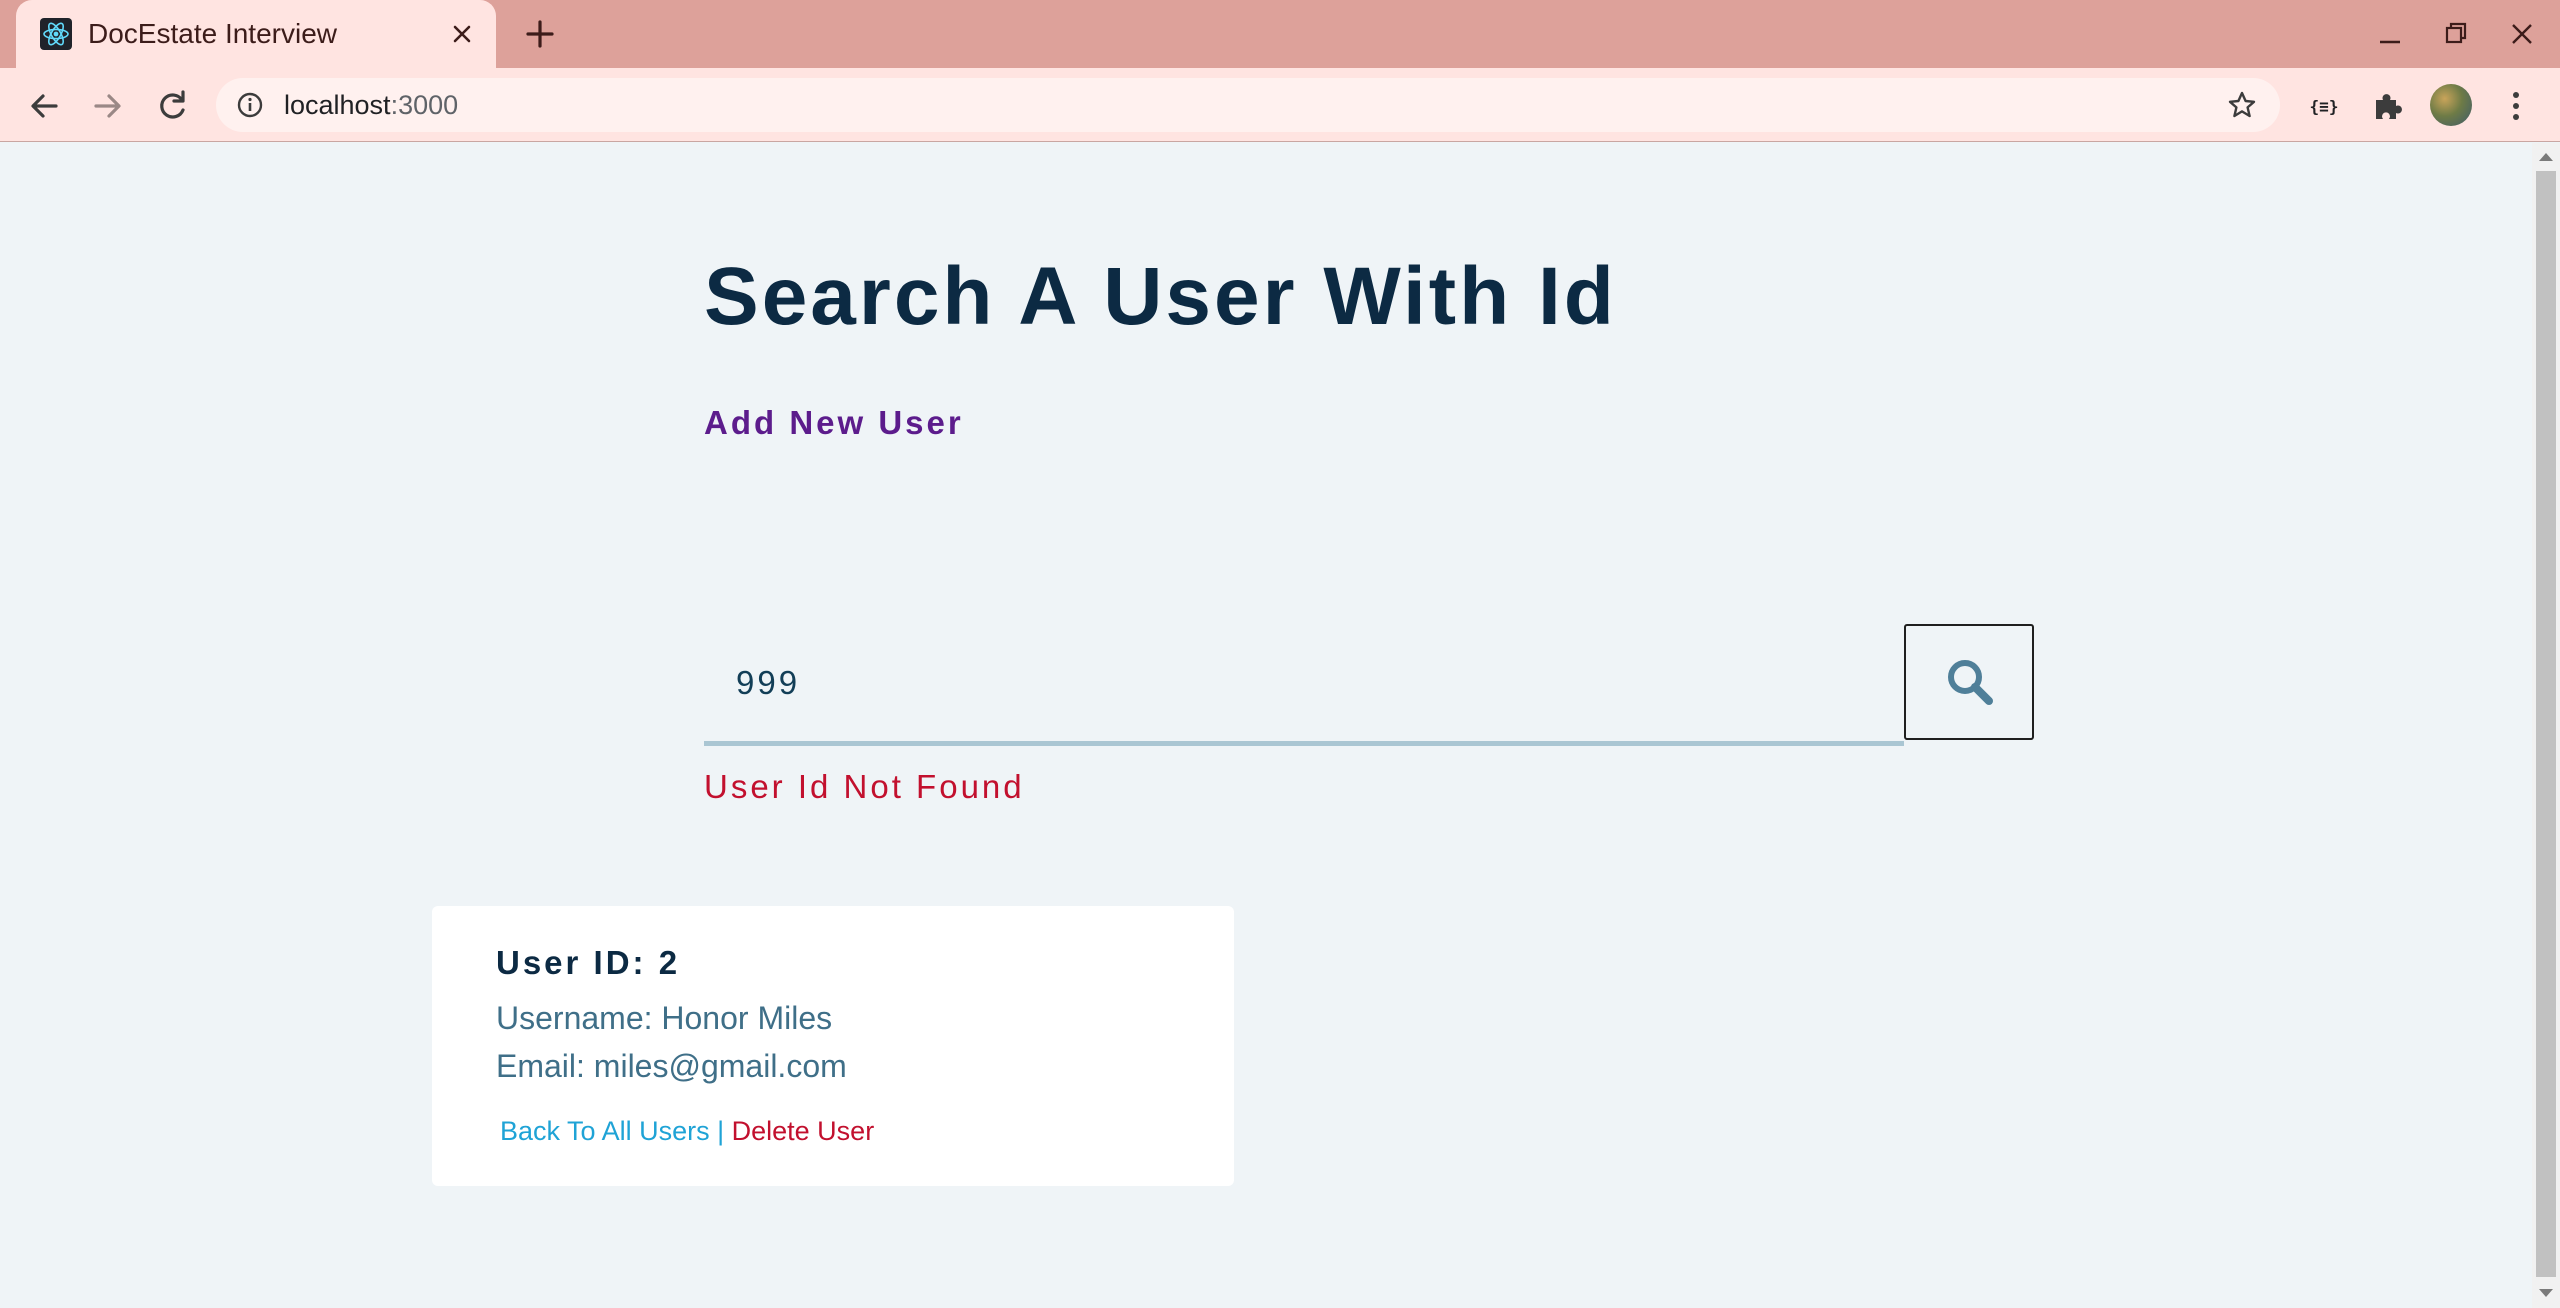 This screenshot has width=2560, height=1308. Describe the element at coordinates (864, 786) in the screenshot. I see `error-message: User Id Not Found` at that location.